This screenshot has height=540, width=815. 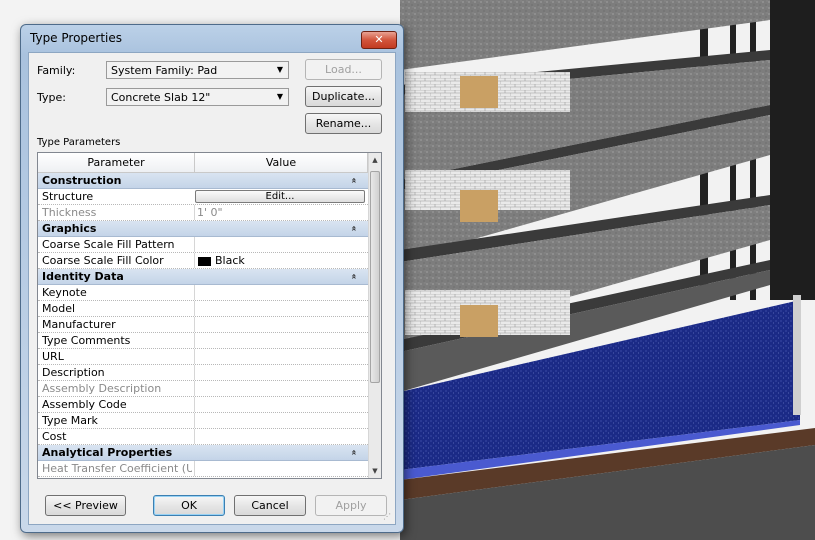 What do you see at coordinates (189, 505) in the screenshot?
I see `ok-button: OK` at bounding box center [189, 505].